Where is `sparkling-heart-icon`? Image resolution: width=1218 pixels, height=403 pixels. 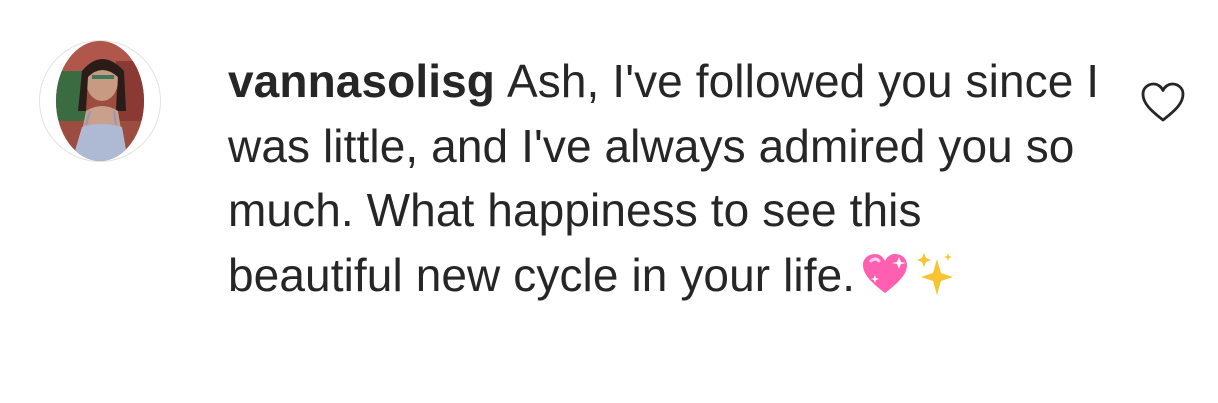 sparkling-heart-icon is located at coordinates (885, 281).